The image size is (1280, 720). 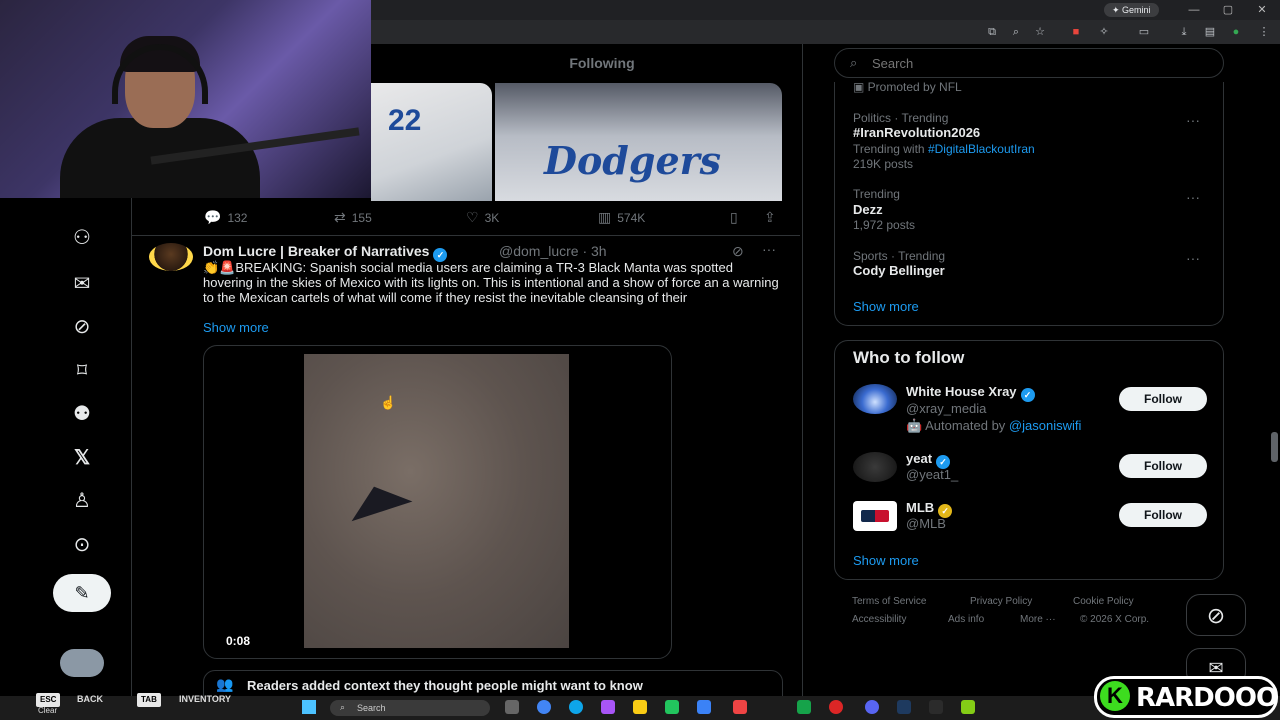 I want to click on follow-people-icon: ⚇, so click(x=82, y=238).